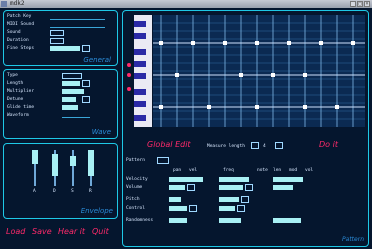 This screenshot has height=249, width=372. What do you see at coordinates (177, 170) in the screenshot?
I see `param-header: pan` at bounding box center [177, 170].